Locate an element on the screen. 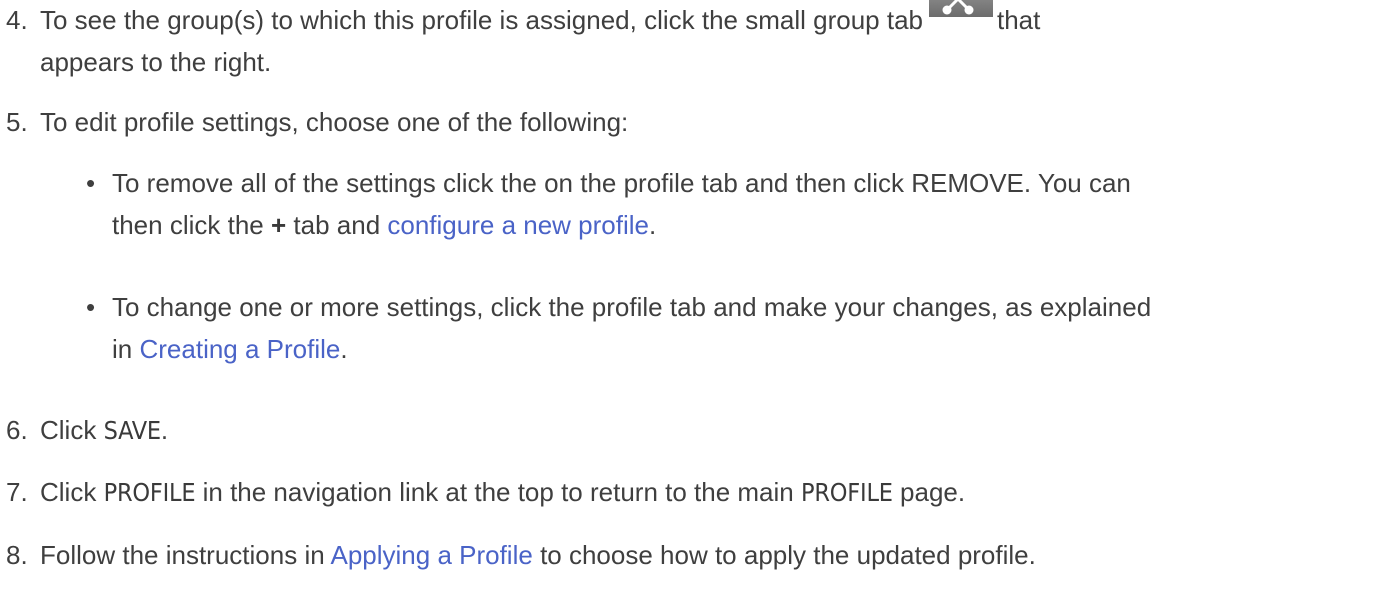 The image size is (1375, 598). save-ui-label: SAVE is located at coordinates (132, 430).